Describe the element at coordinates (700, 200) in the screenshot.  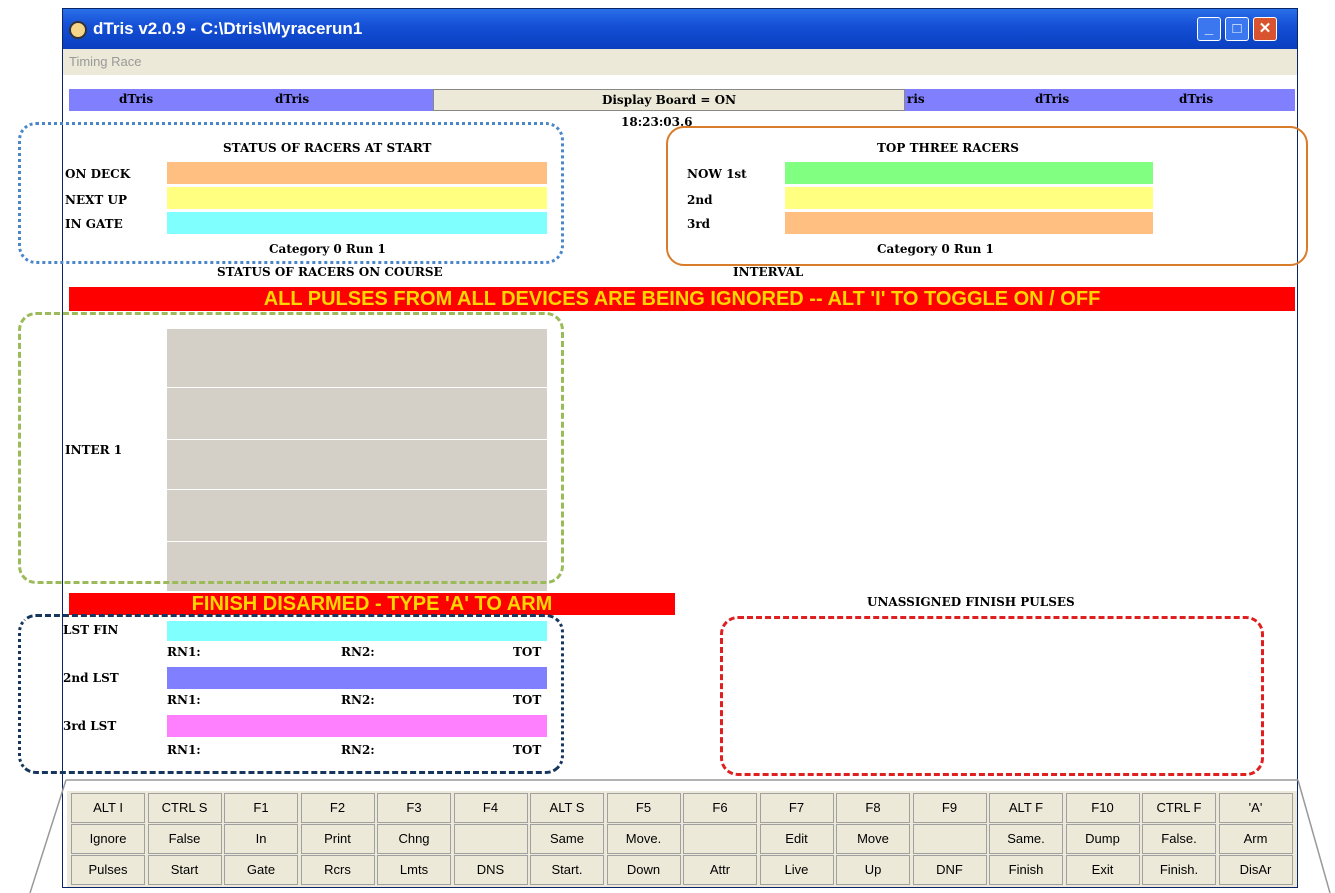
I see `second-place-label: 2nd` at that location.